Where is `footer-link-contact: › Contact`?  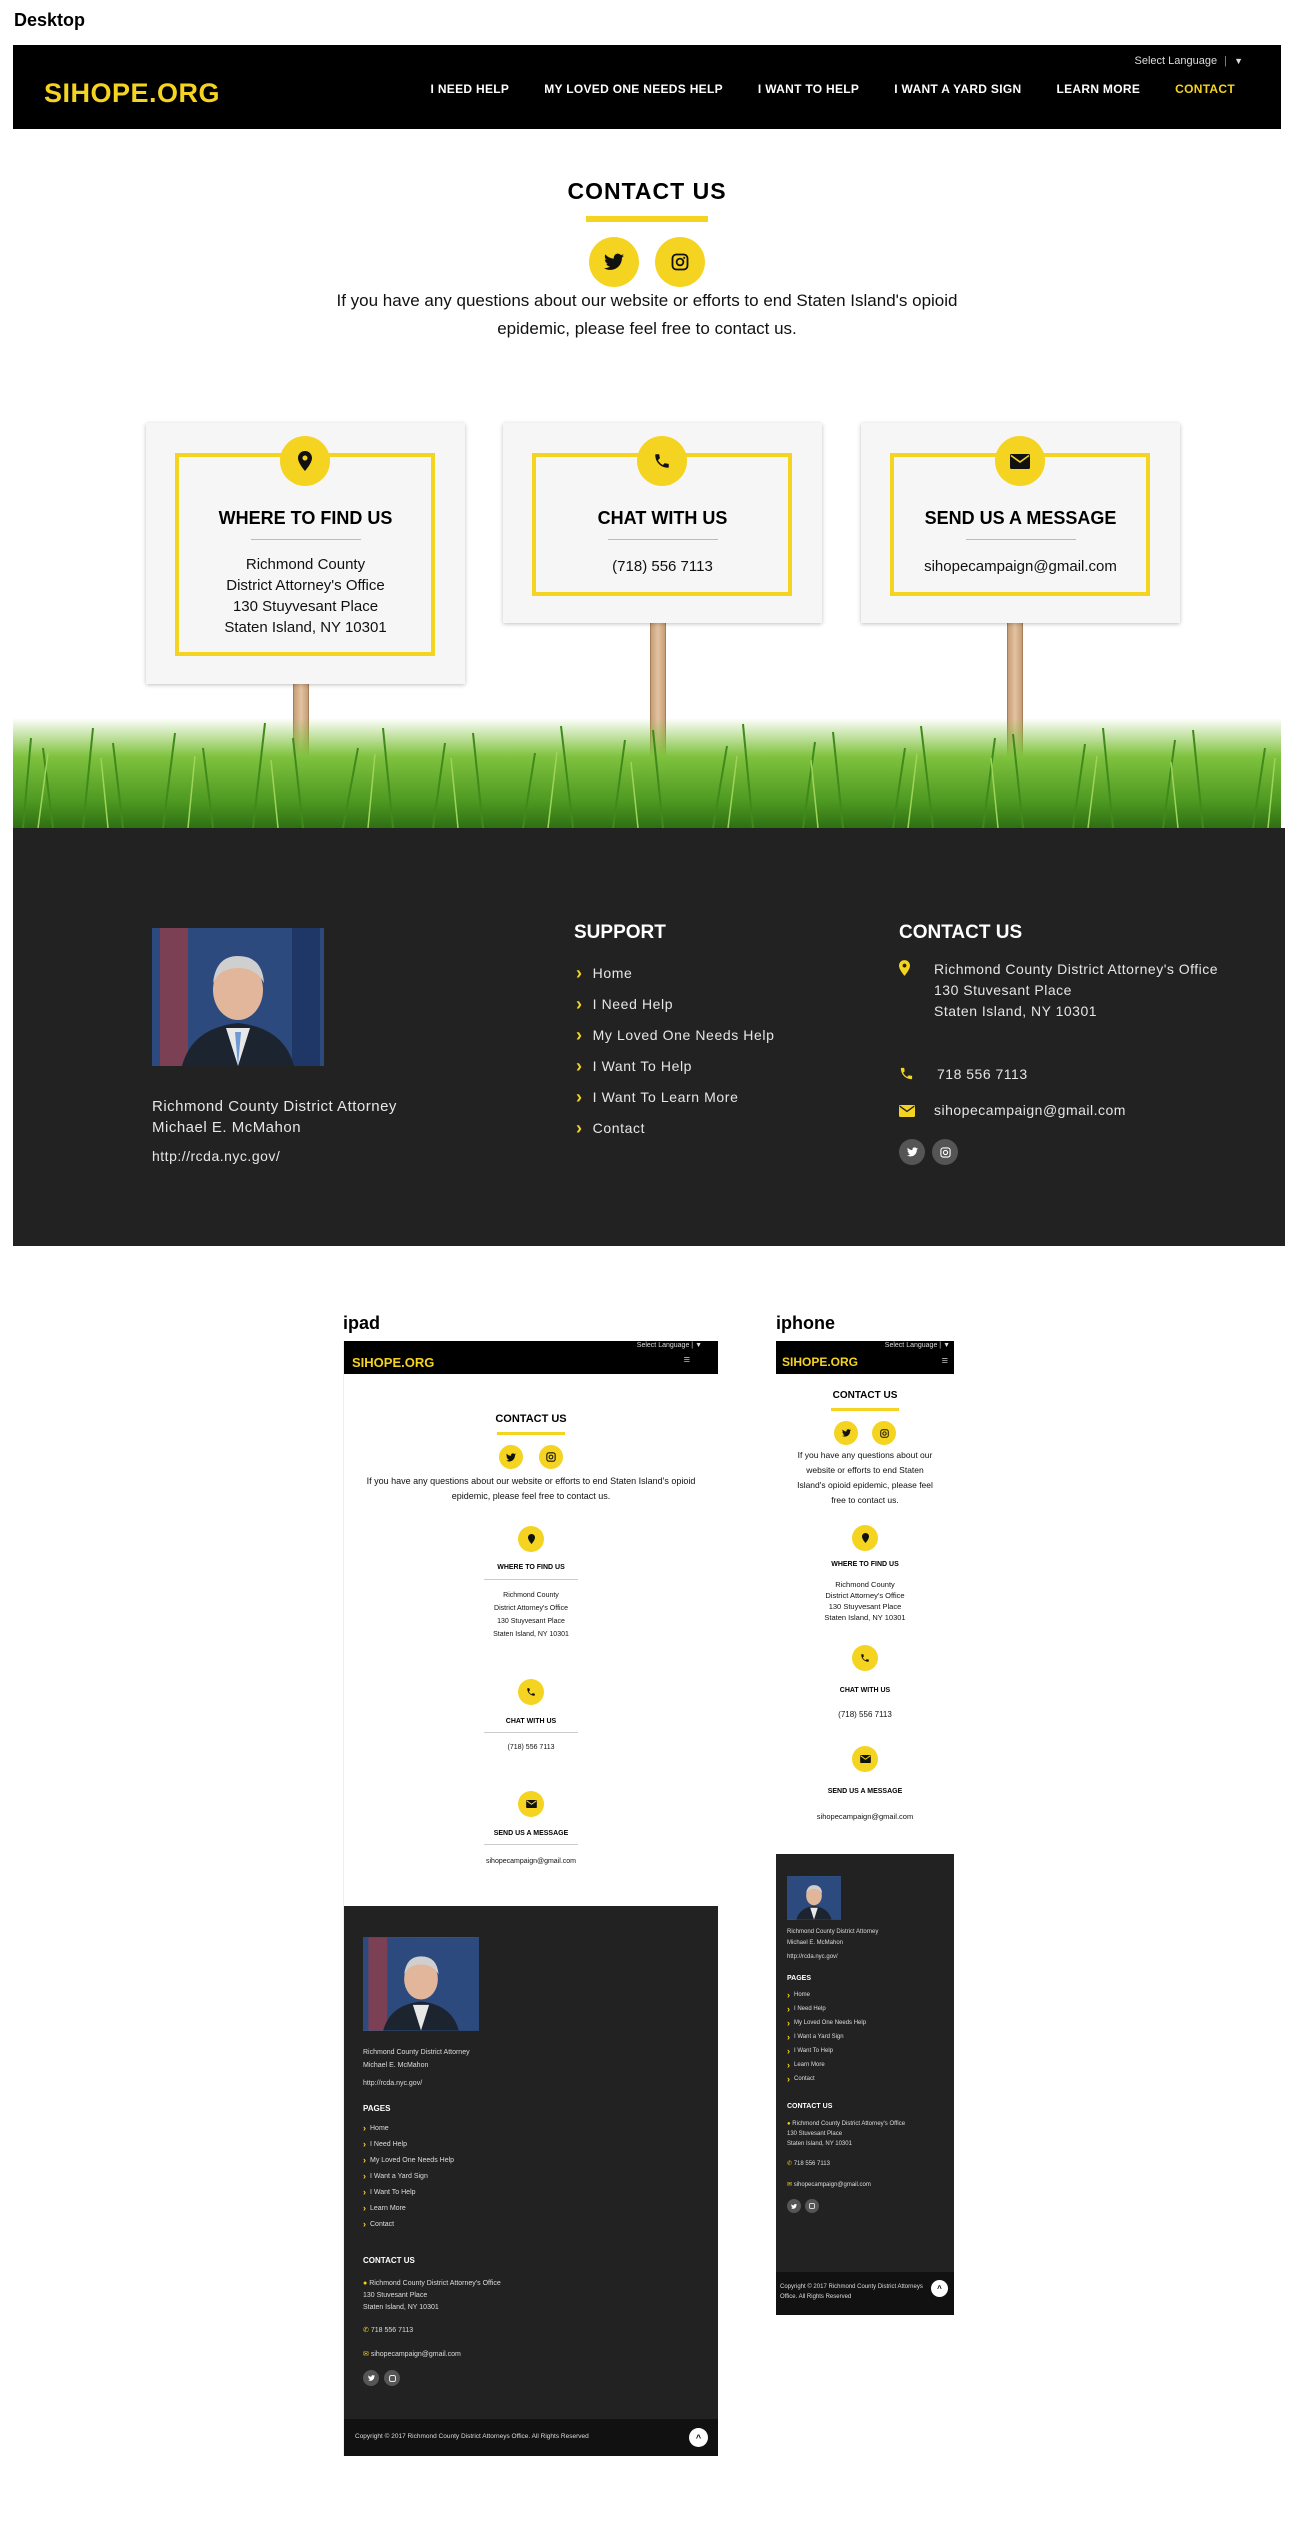 footer-link-contact: › Contact is located at coordinates (610, 1128).